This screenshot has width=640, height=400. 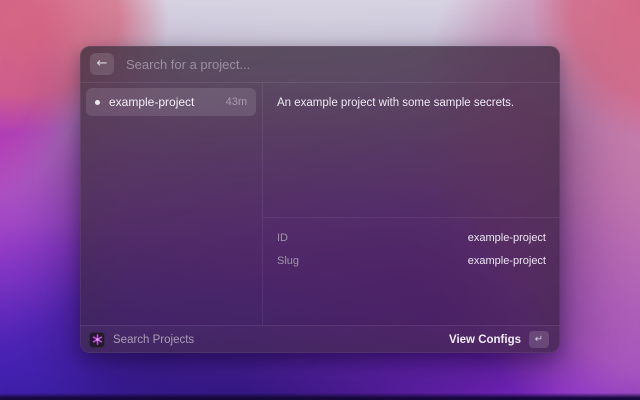 What do you see at coordinates (282, 237) in the screenshot?
I see `metadata-label: ID` at bounding box center [282, 237].